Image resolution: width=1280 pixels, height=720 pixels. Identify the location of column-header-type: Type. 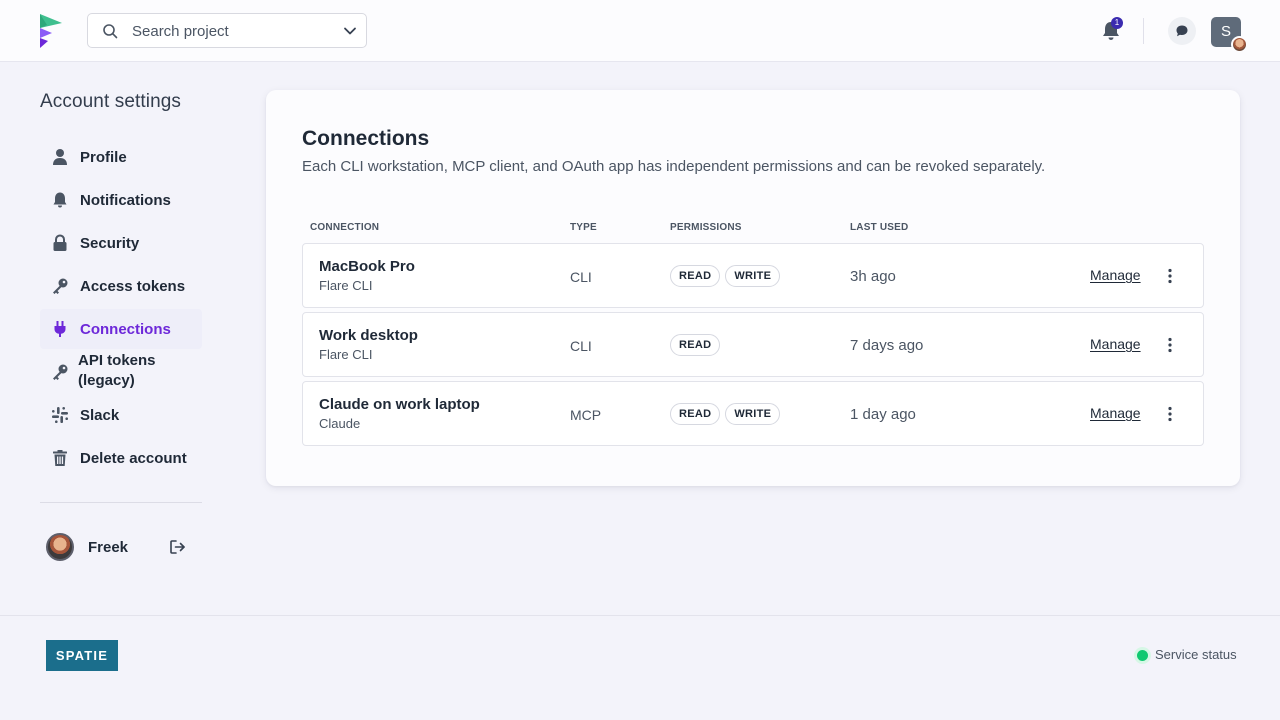
(583, 227).